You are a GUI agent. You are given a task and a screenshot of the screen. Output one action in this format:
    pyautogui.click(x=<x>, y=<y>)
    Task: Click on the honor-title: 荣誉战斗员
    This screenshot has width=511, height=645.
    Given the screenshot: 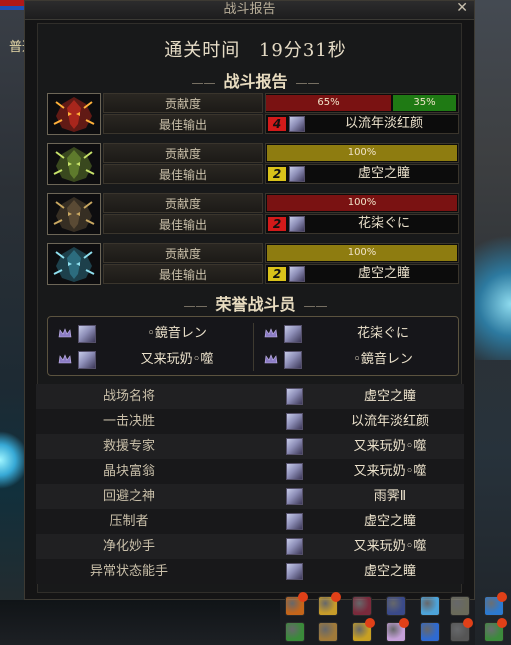 What is the action you would take?
    pyautogui.click(x=255, y=304)
    